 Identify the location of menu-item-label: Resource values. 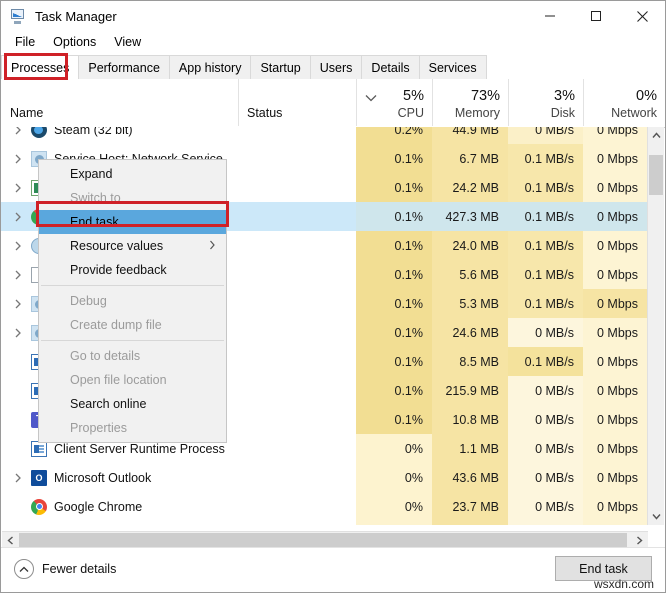
(117, 246).